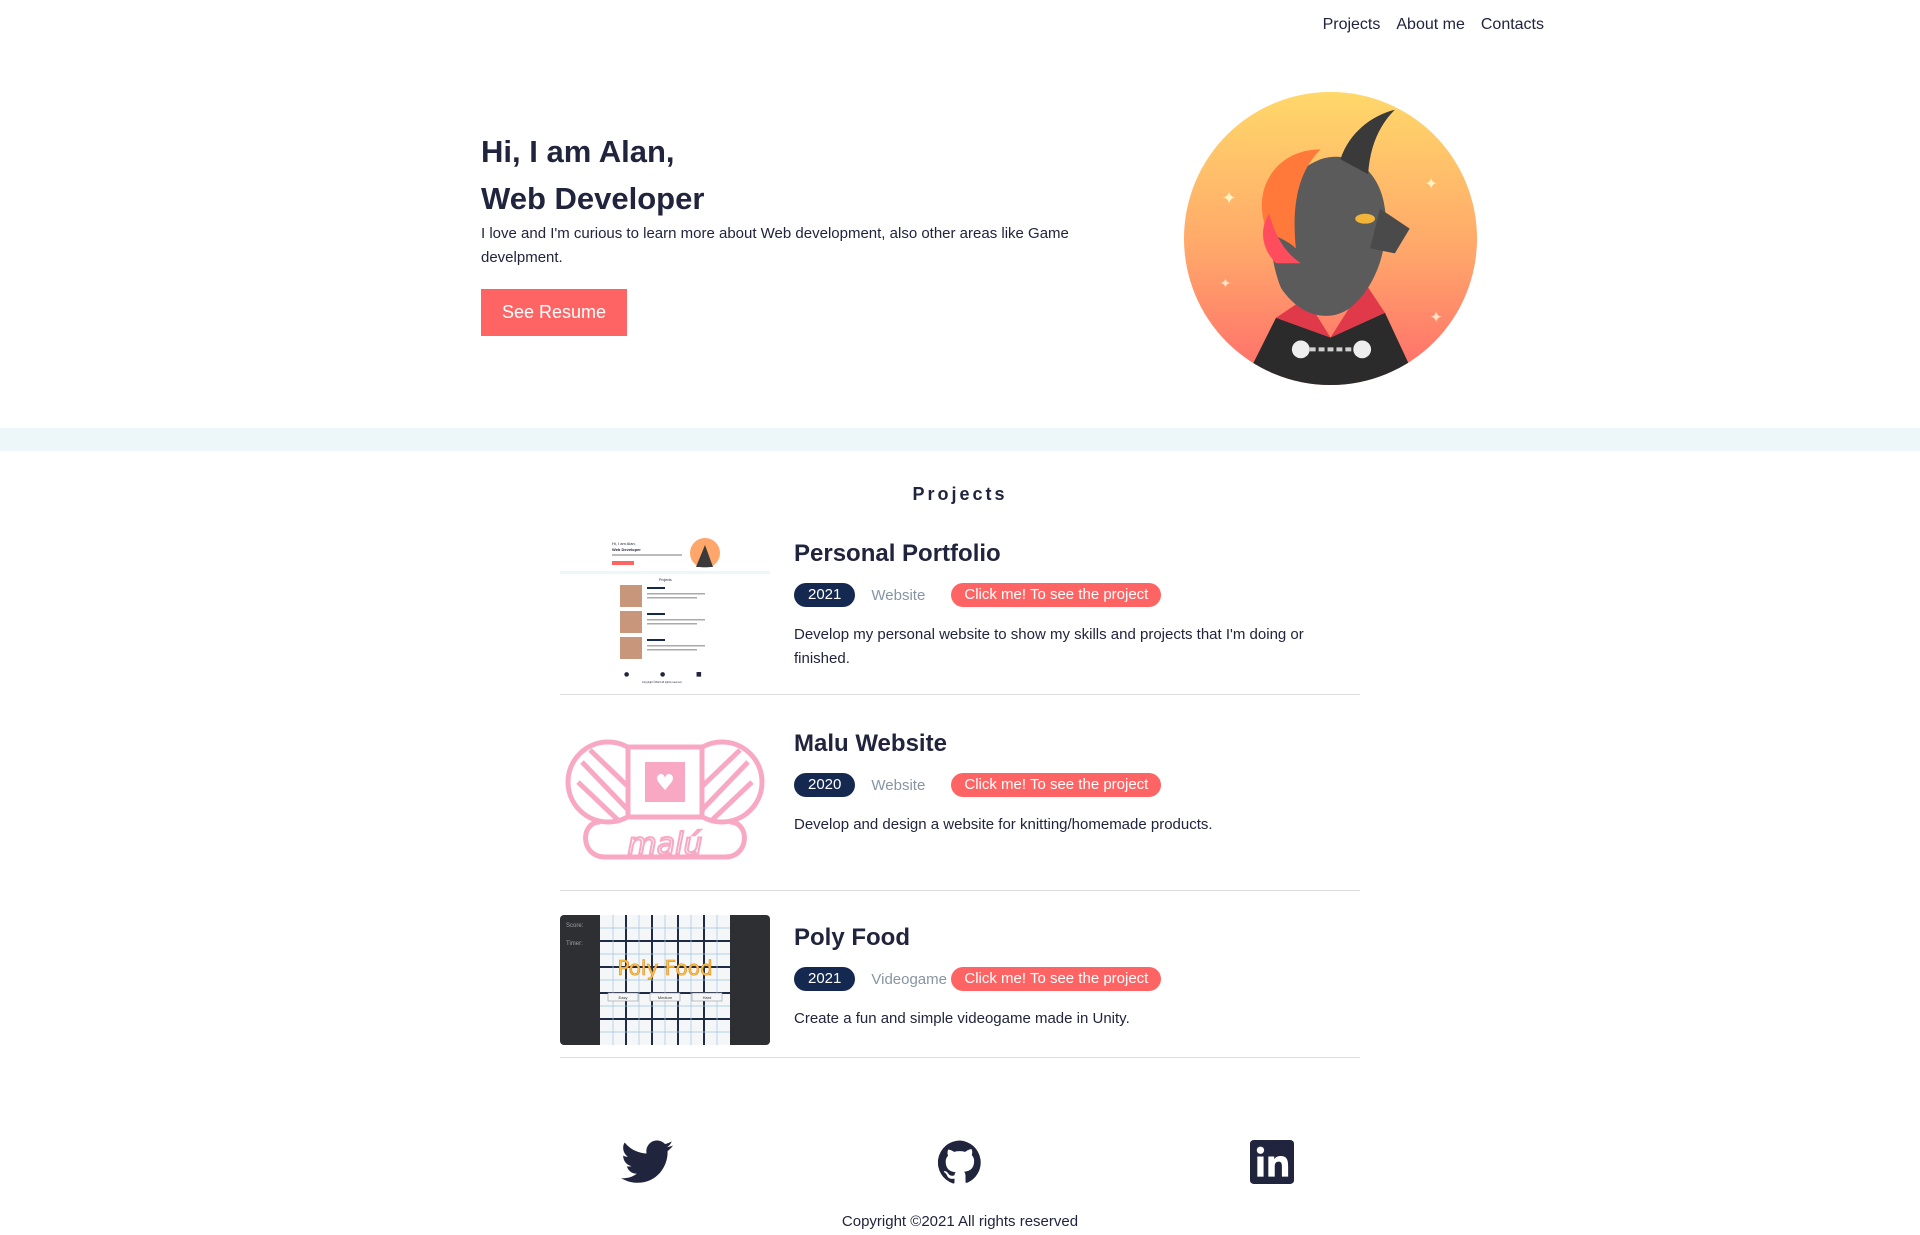 Image resolution: width=1920 pixels, height=1235 pixels. I want to click on top-nav: Projects About me Contacts, so click(1433, 25).